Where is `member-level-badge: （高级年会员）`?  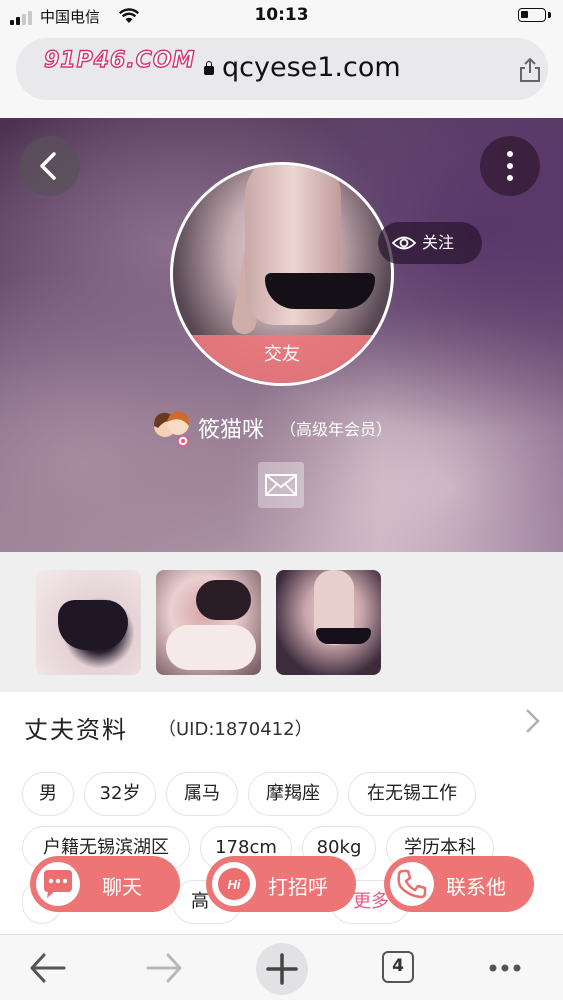 member-level-badge: （高级年会员） is located at coordinates (336, 429).